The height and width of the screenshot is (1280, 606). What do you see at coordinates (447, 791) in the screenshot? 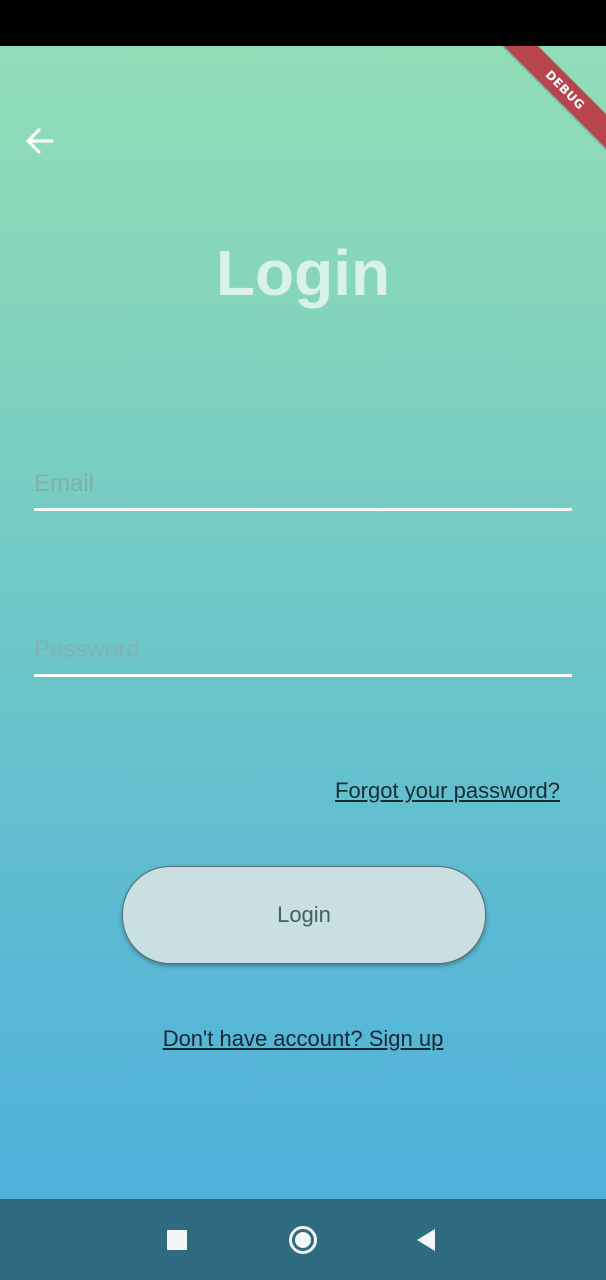
I see `forgot-password-link: Forgot your password?` at bounding box center [447, 791].